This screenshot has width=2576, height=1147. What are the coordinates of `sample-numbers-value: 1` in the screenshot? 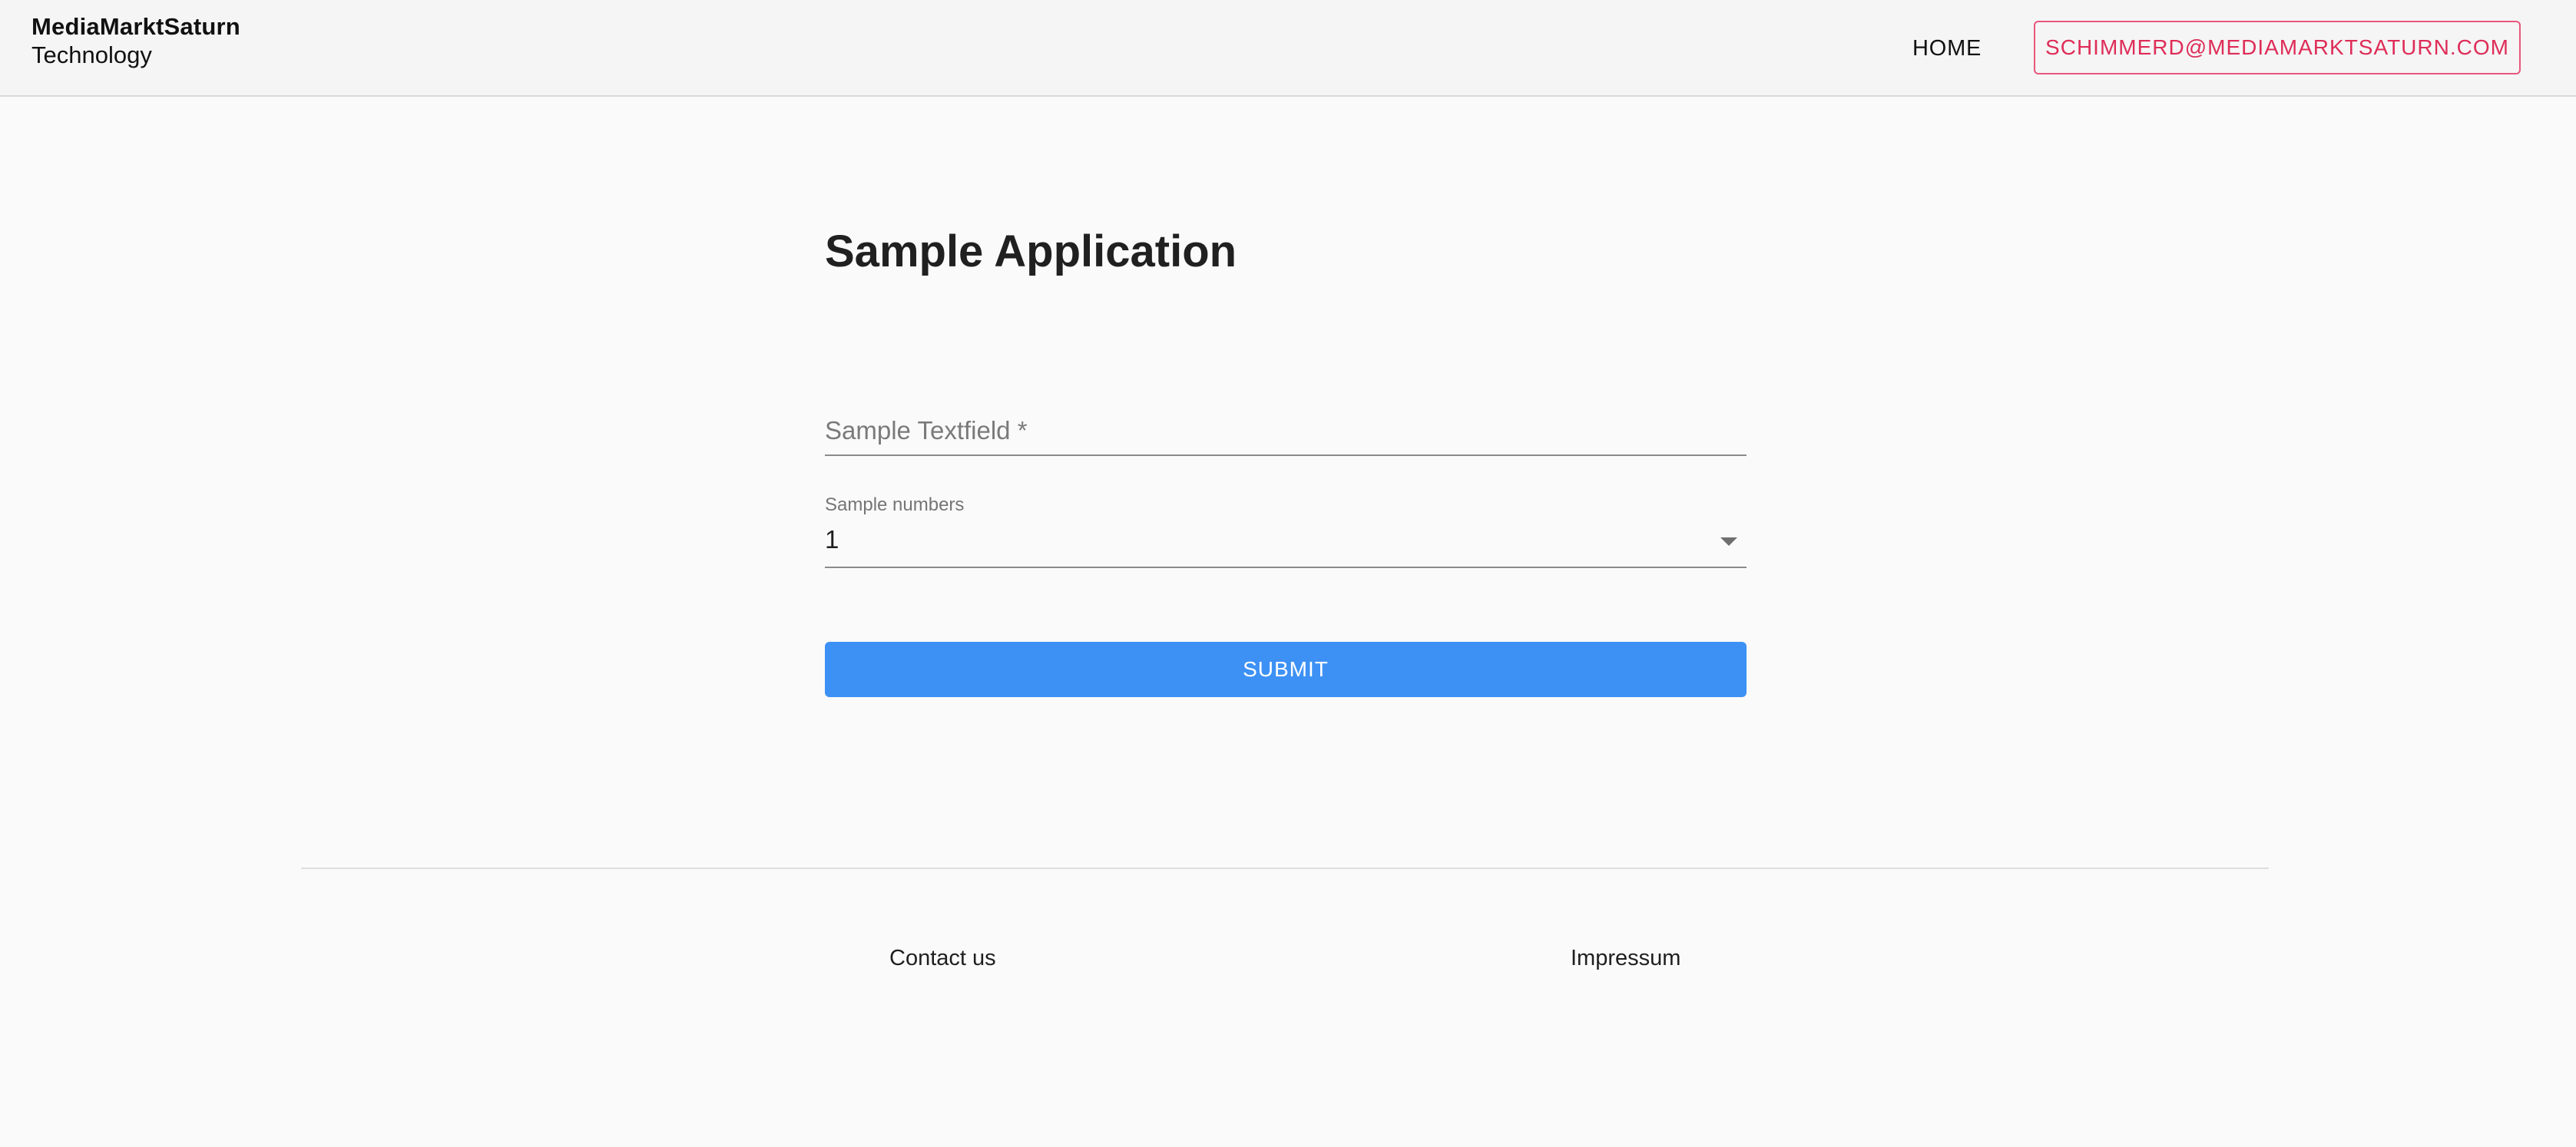 It's located at (832, 539).